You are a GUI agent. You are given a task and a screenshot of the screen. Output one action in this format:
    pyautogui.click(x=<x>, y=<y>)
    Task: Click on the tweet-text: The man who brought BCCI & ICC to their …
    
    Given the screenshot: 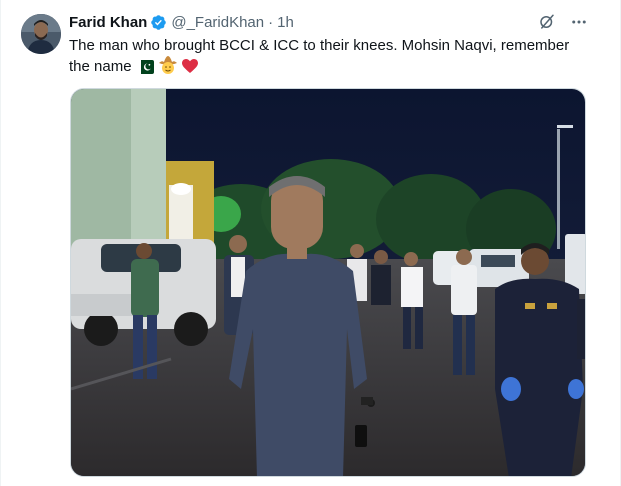 What is the action you would take?
    pyautogui.click(x=329, y=58)
    